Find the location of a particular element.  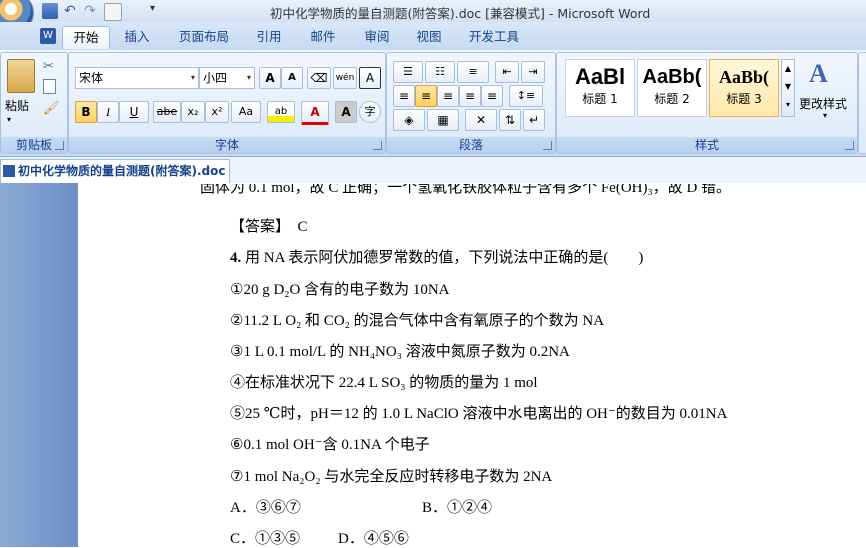

change-case-button: Aa is located at coordinates (246, 112).